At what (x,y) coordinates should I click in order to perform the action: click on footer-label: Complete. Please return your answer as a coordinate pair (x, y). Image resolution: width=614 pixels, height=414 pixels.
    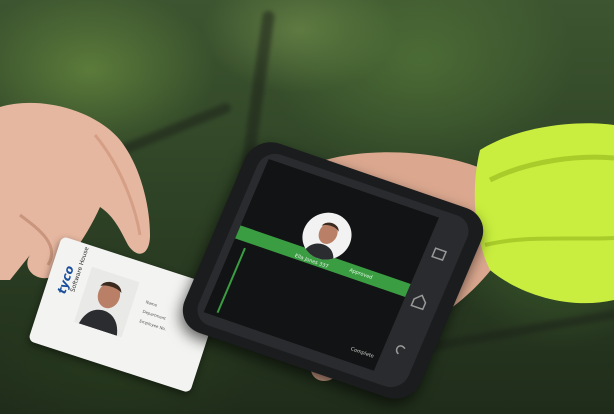
    Looking at the image, I should click on (362, 353).